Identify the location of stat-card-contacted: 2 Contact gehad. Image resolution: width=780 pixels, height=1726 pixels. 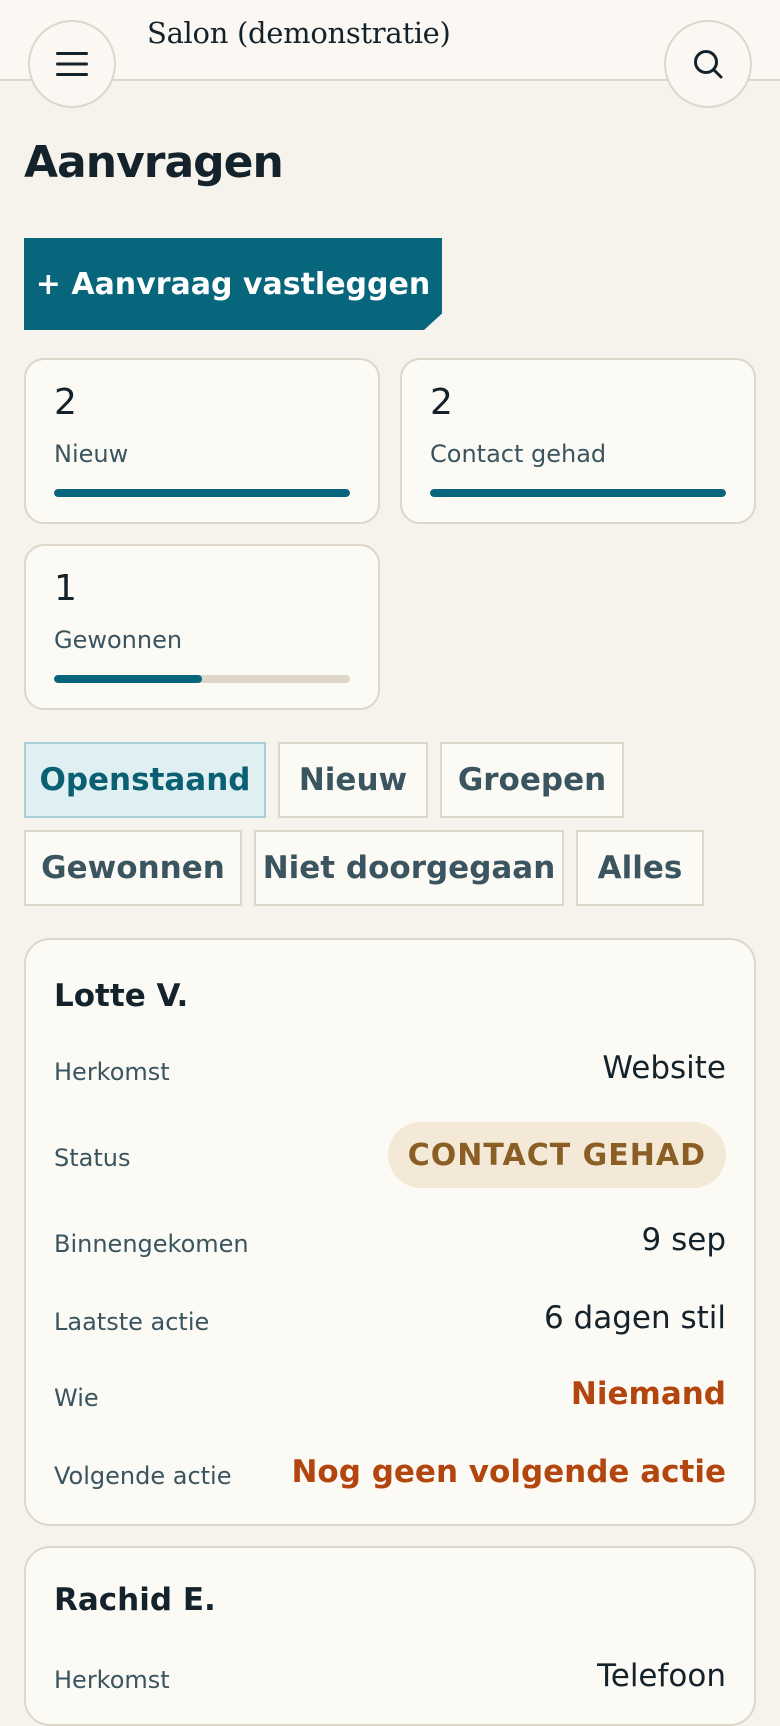
(578, 441).